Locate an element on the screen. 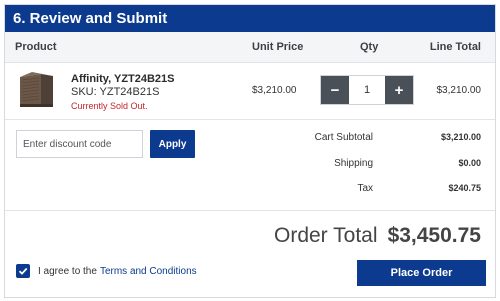 This screenshot has width=500, height=301. place-order-button: Place Order is located at coordinates (421, 273).